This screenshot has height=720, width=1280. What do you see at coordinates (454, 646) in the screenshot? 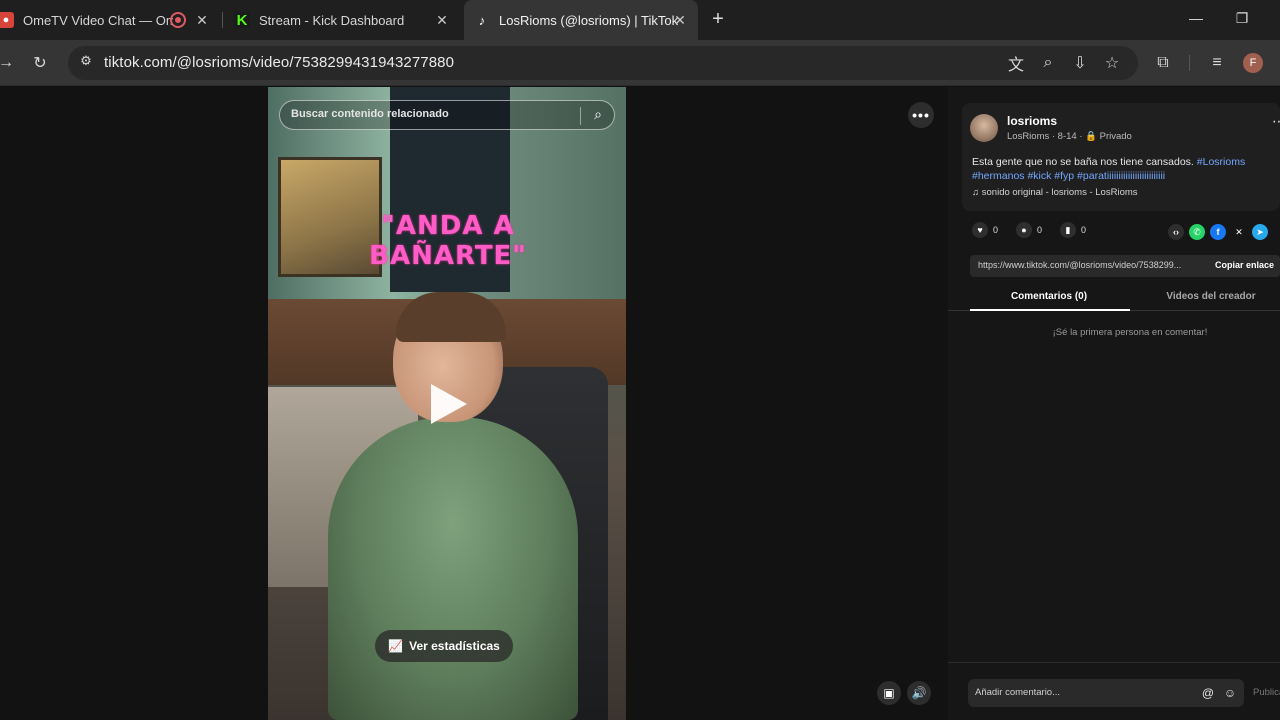
I see `stats-label: Ver estadísticas` at bounding box center [454, 646].